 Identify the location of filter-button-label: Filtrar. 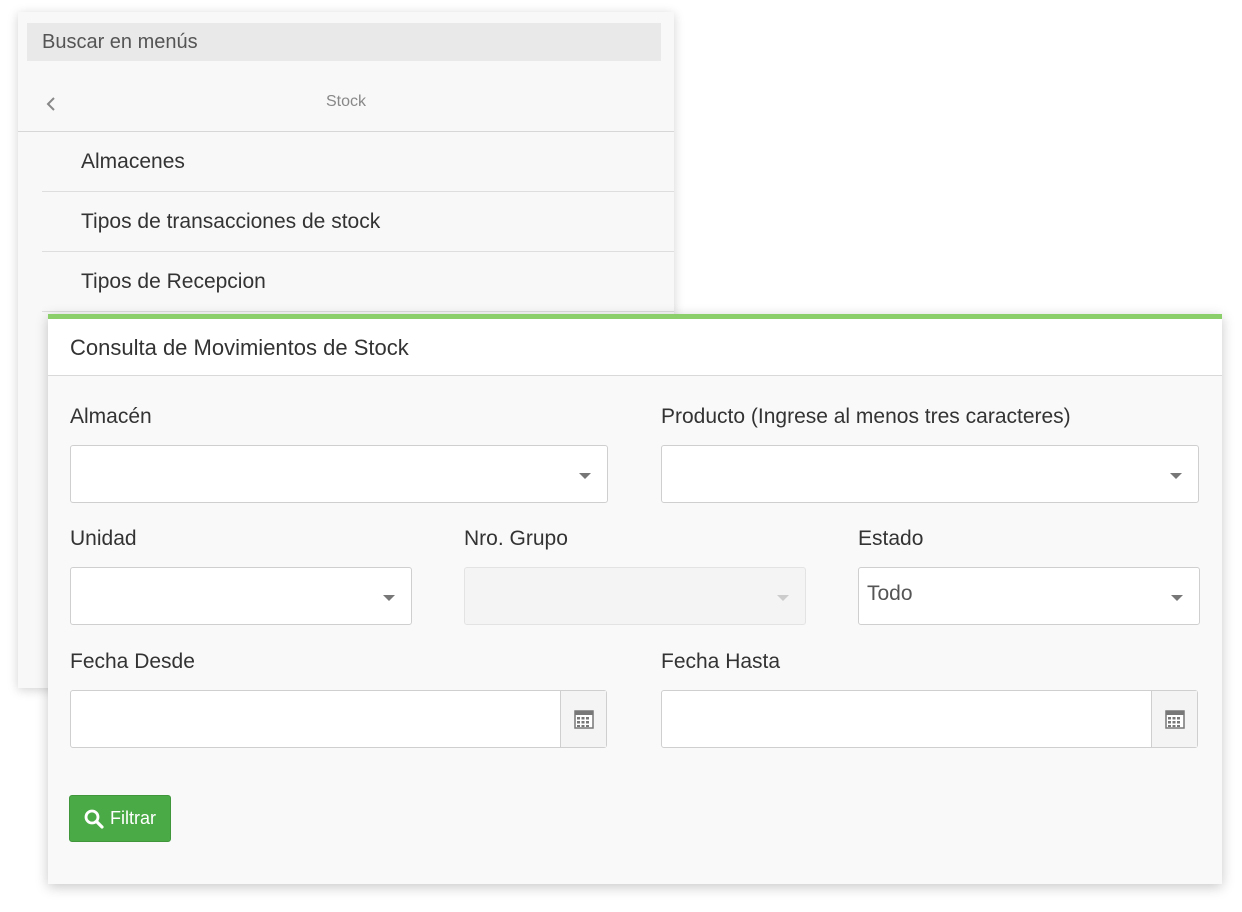
(133, 818).